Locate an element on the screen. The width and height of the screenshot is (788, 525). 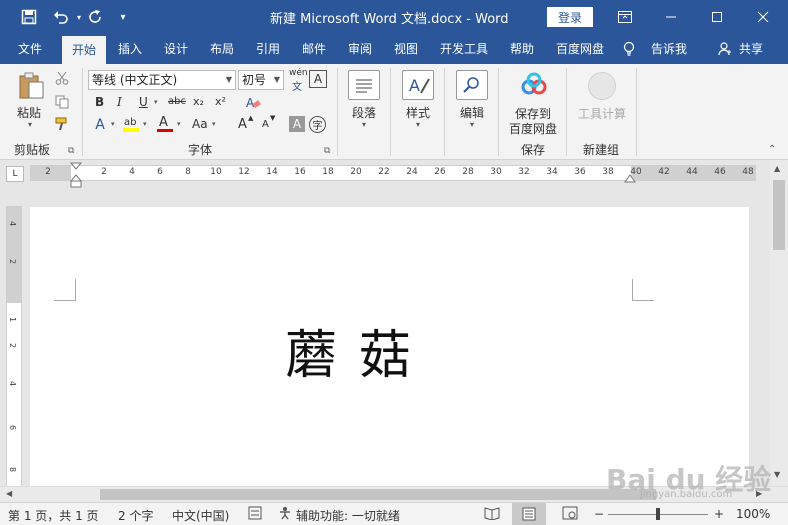
highlight-icon: ab is located at coordinates (131, 124).